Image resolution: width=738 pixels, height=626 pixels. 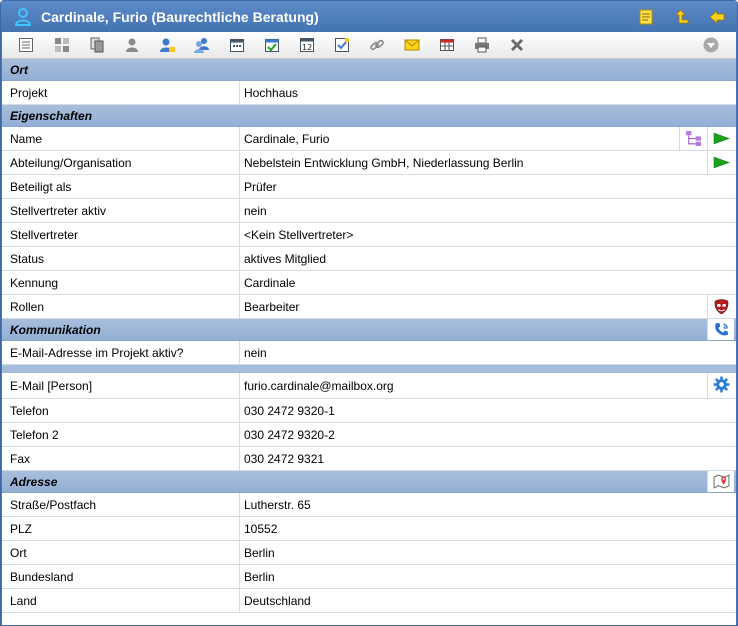 What do you see at coordinates (121, 138) in the screenshot?
I see `field-label: Name` at bounding box center [121, 138].